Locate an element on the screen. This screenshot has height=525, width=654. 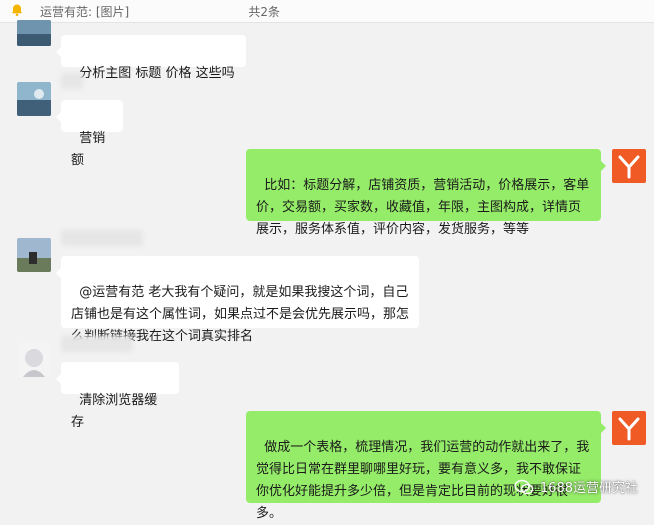
message-bubble: 清除浏览器缓存 is located at coordinates (117, 396).